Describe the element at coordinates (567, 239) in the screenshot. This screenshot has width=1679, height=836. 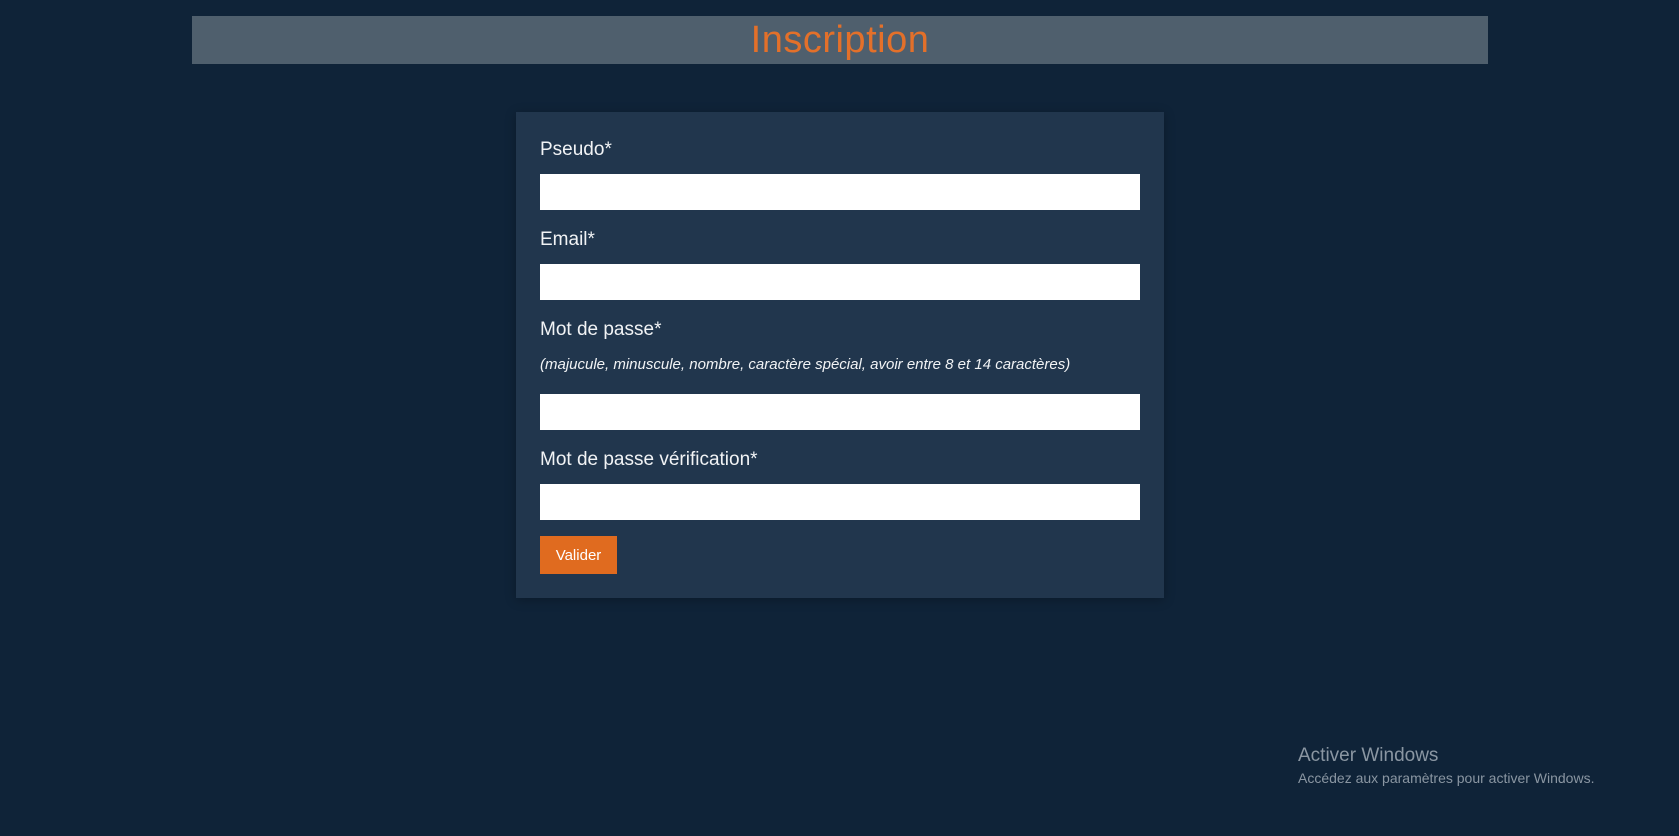
I see `email-label: Email*` at that location.